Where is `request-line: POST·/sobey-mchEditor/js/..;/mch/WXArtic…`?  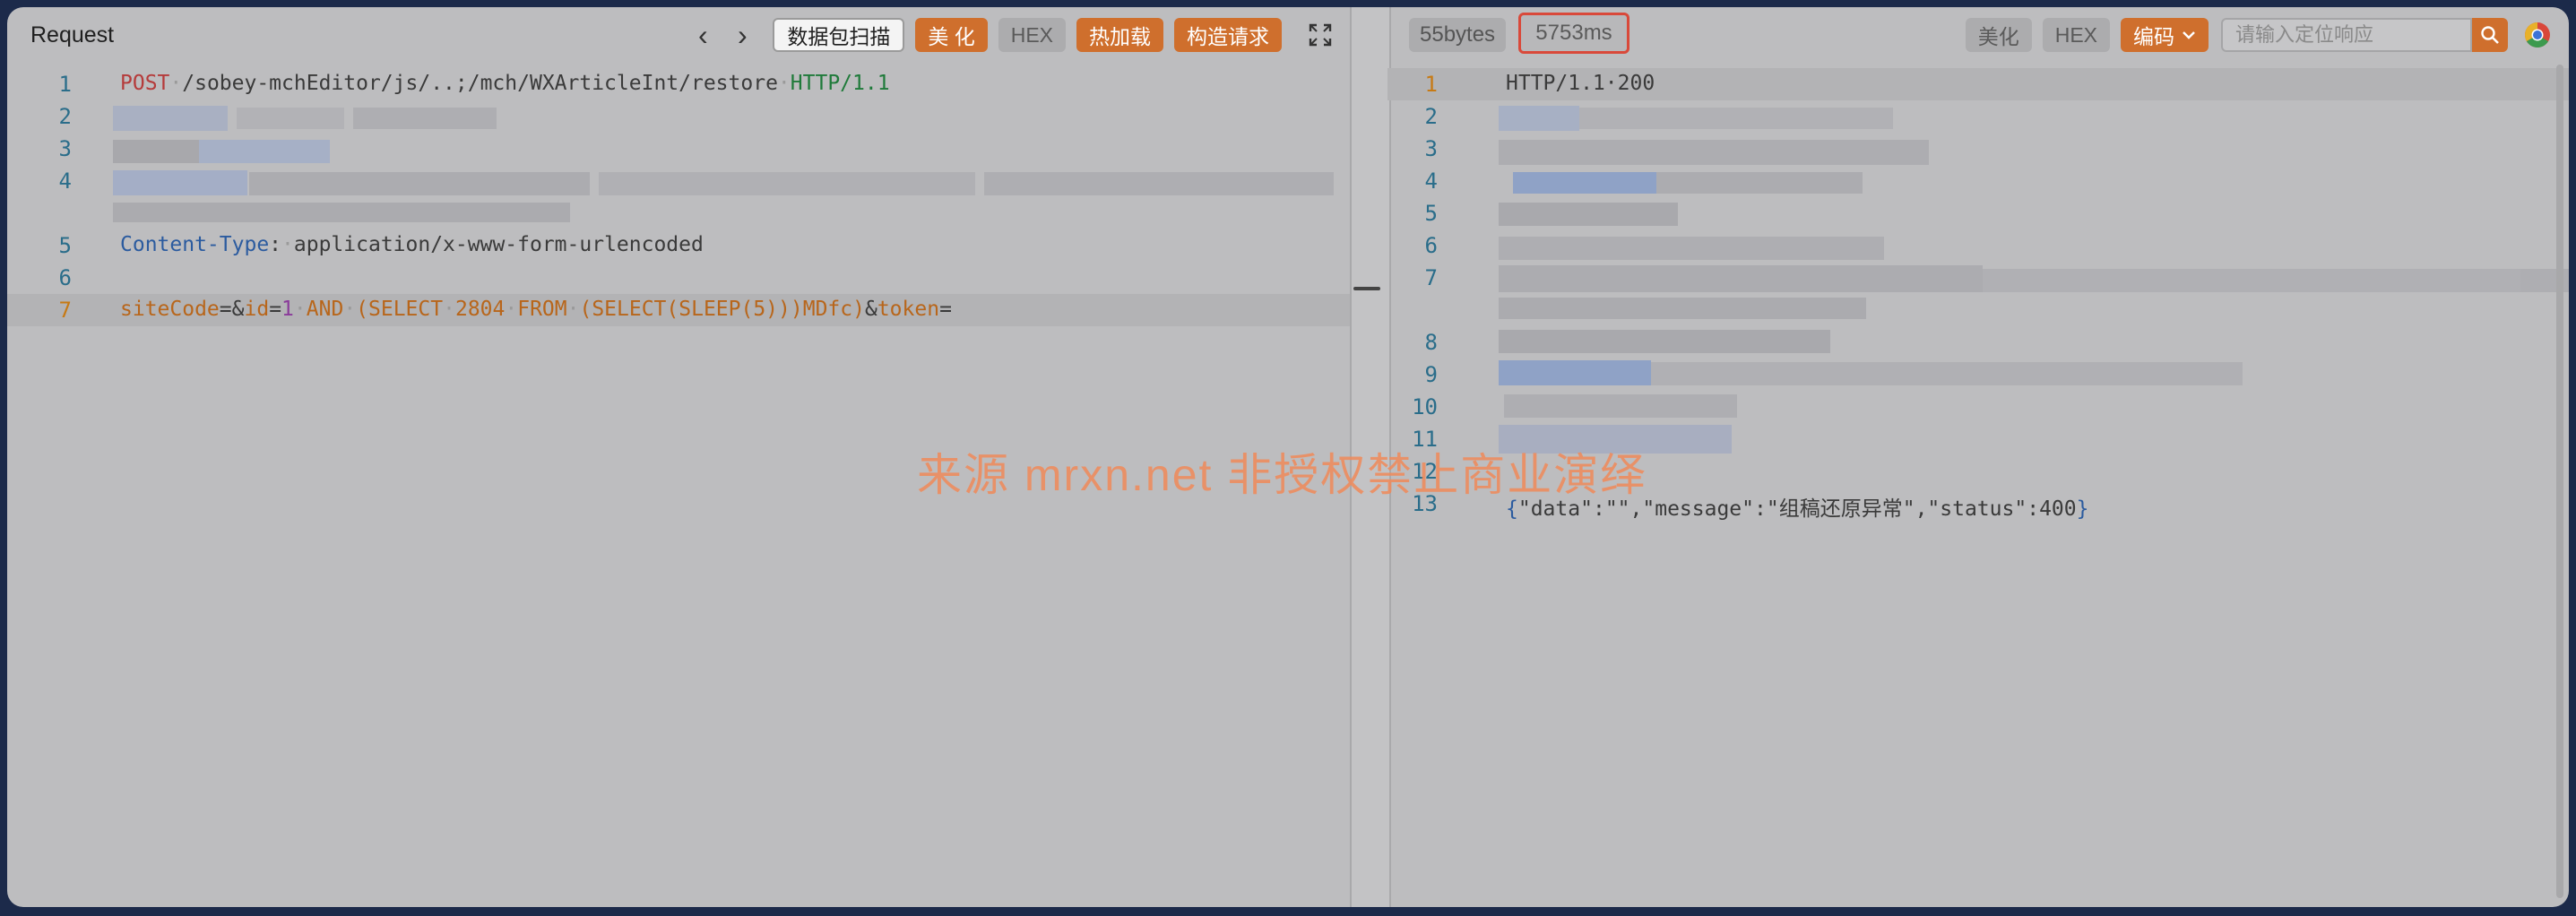
request-line: POST·/sobey-mchEditor/js/..;/mch/WXArtic… is located at coordinates (505, 83).